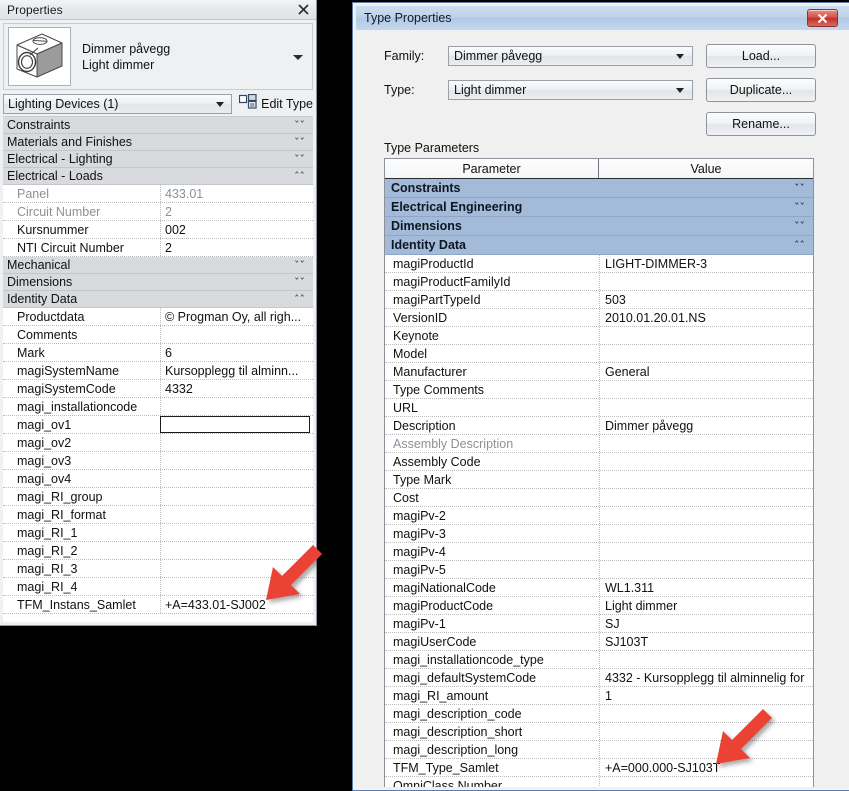  I want to click on type-parameter-row: magi_description_long, so click(599, 750).